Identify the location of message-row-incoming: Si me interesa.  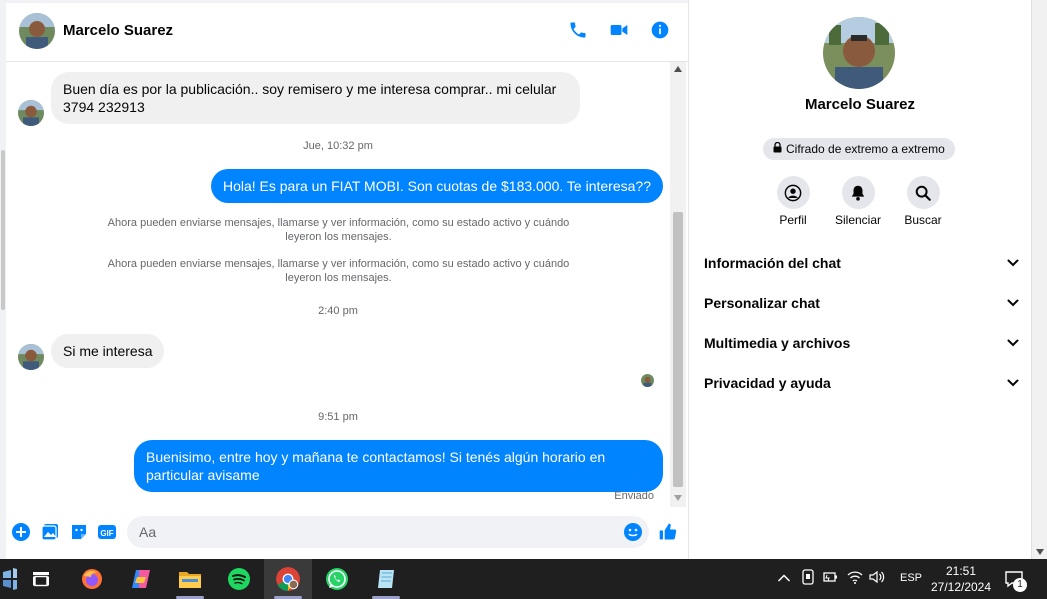
(91, 352).